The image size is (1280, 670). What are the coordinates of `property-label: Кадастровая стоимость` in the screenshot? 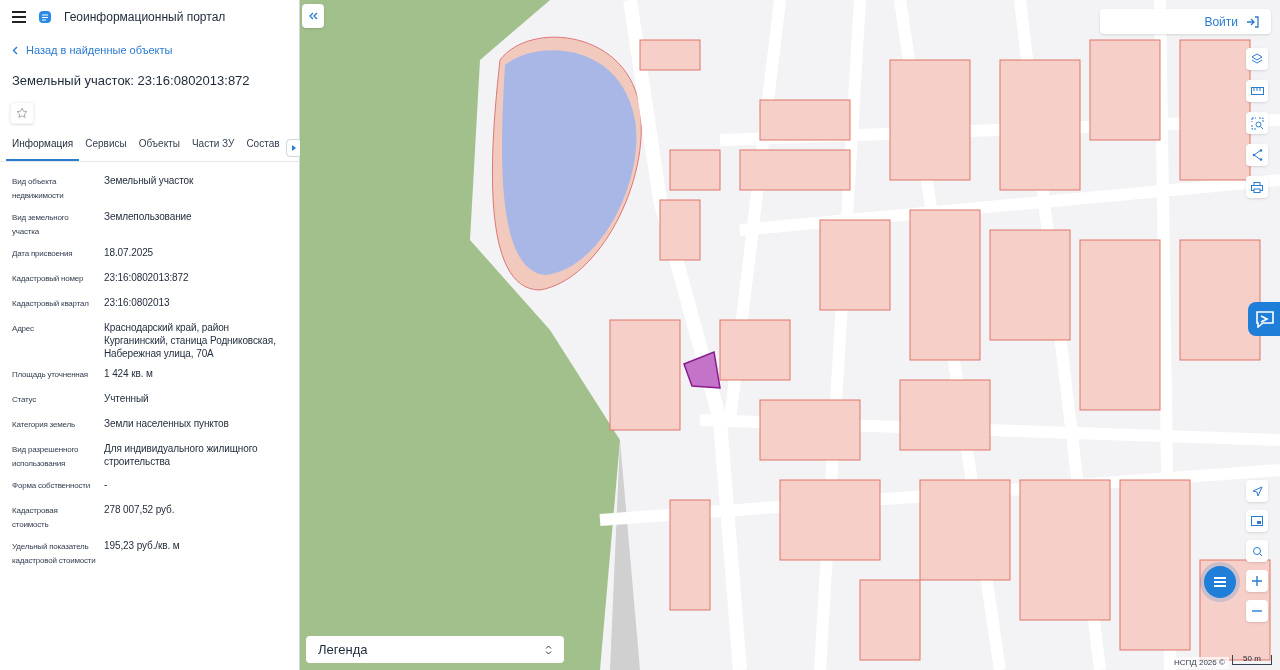 It's located at (35, 518).